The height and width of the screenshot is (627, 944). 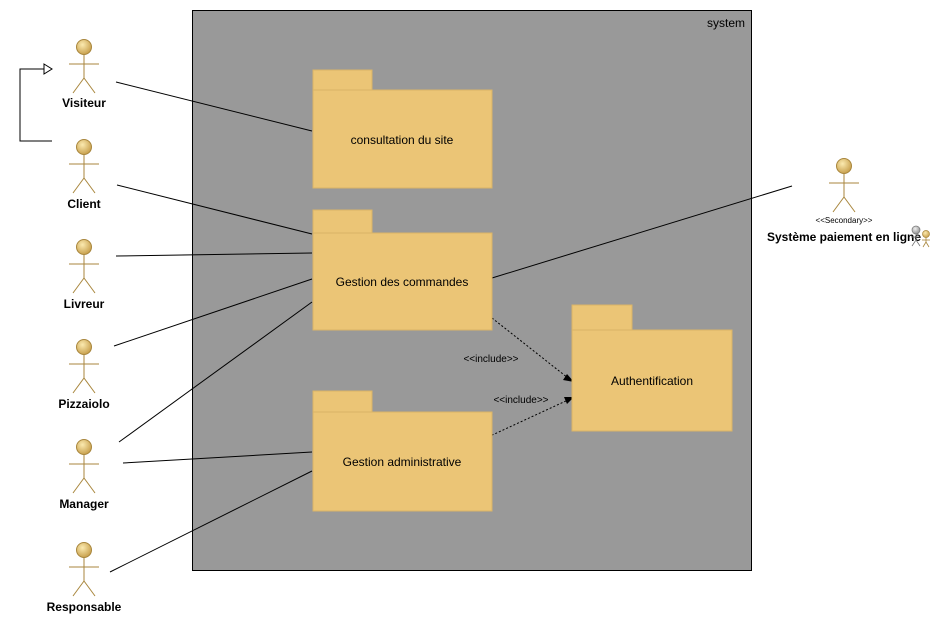 What do you see at coordinates (652, 381) in the screenshot?
I see `package-authentification-label: Authentification` at bounding box center [652, 381].